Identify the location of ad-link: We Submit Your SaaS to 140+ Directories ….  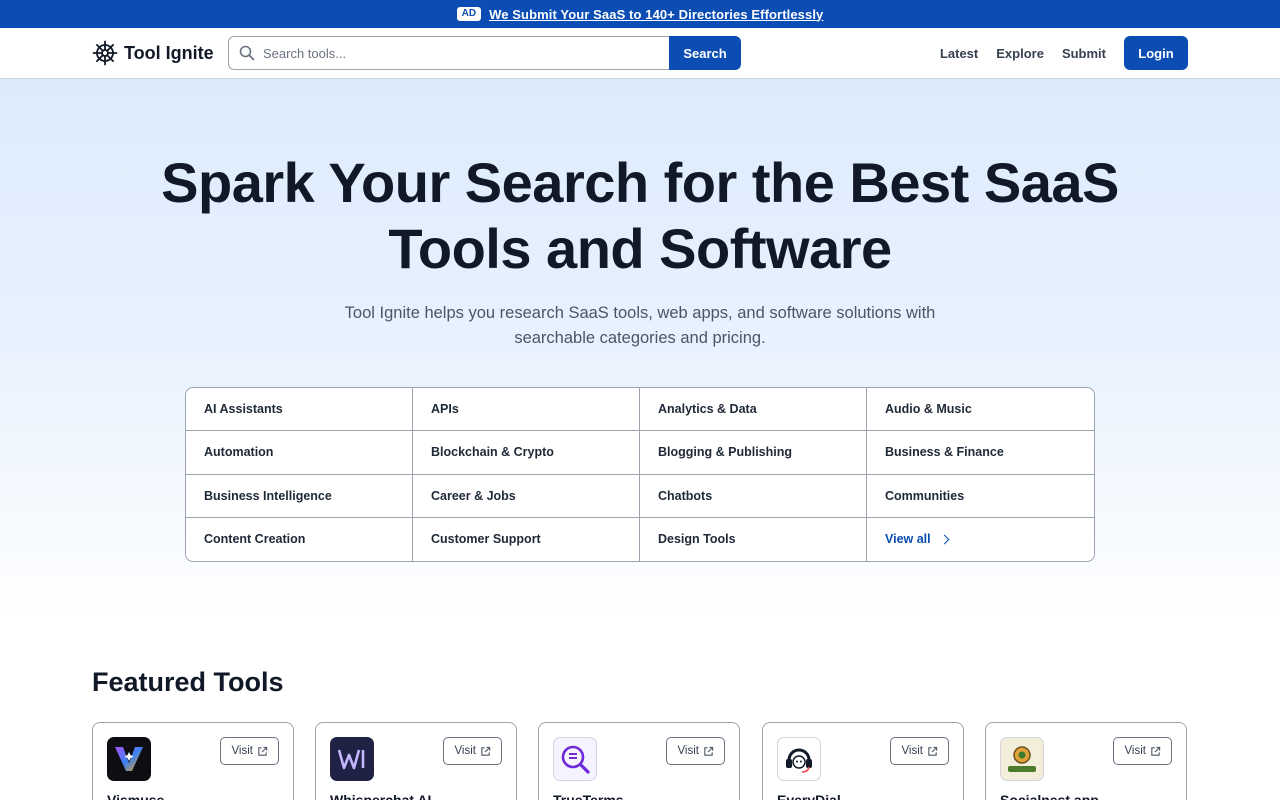
(656, 14).